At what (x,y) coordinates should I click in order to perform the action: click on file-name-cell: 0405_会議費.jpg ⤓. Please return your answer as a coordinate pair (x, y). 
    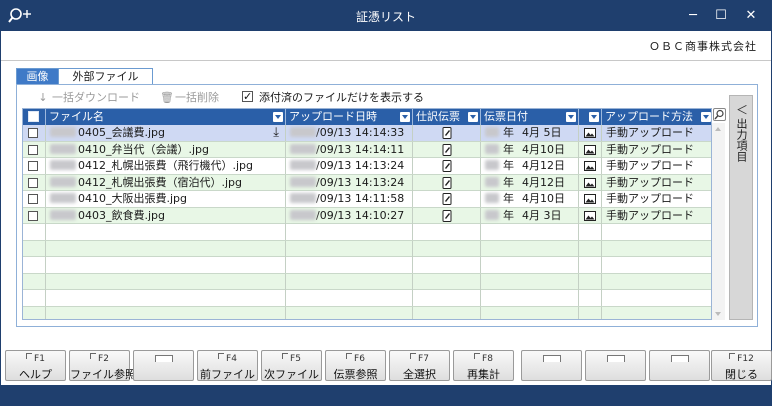
    Looking at the image, I should click on (166, 133).